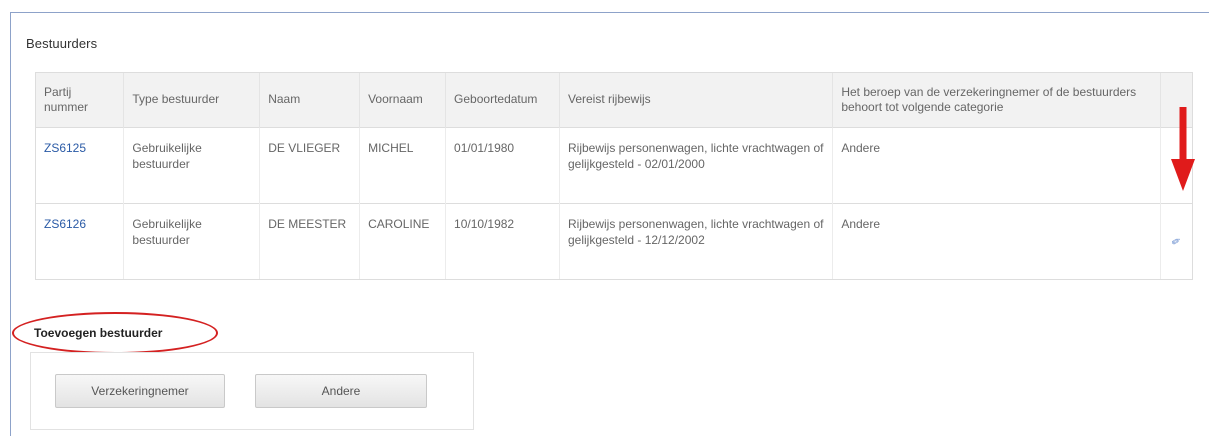 The image size is (1209, 436). What do you see at coordinates (310, 100) in the screenshot?
I see `header-name: Naam` at bounding box center [310, 100].